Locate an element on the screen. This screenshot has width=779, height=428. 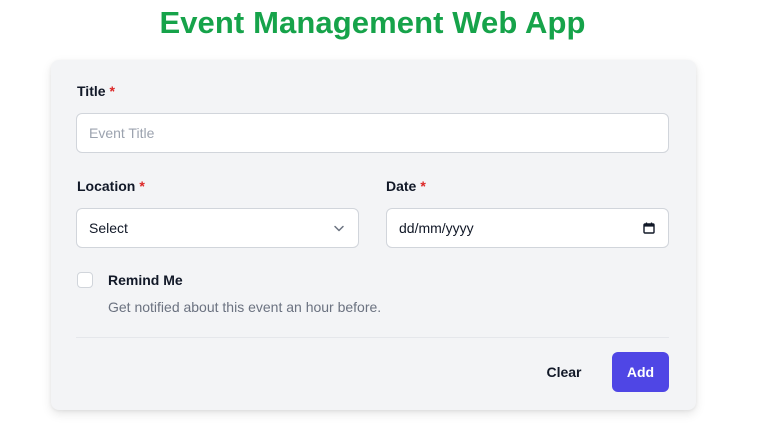
title-label: Title * is located at coordinates (96, 91).